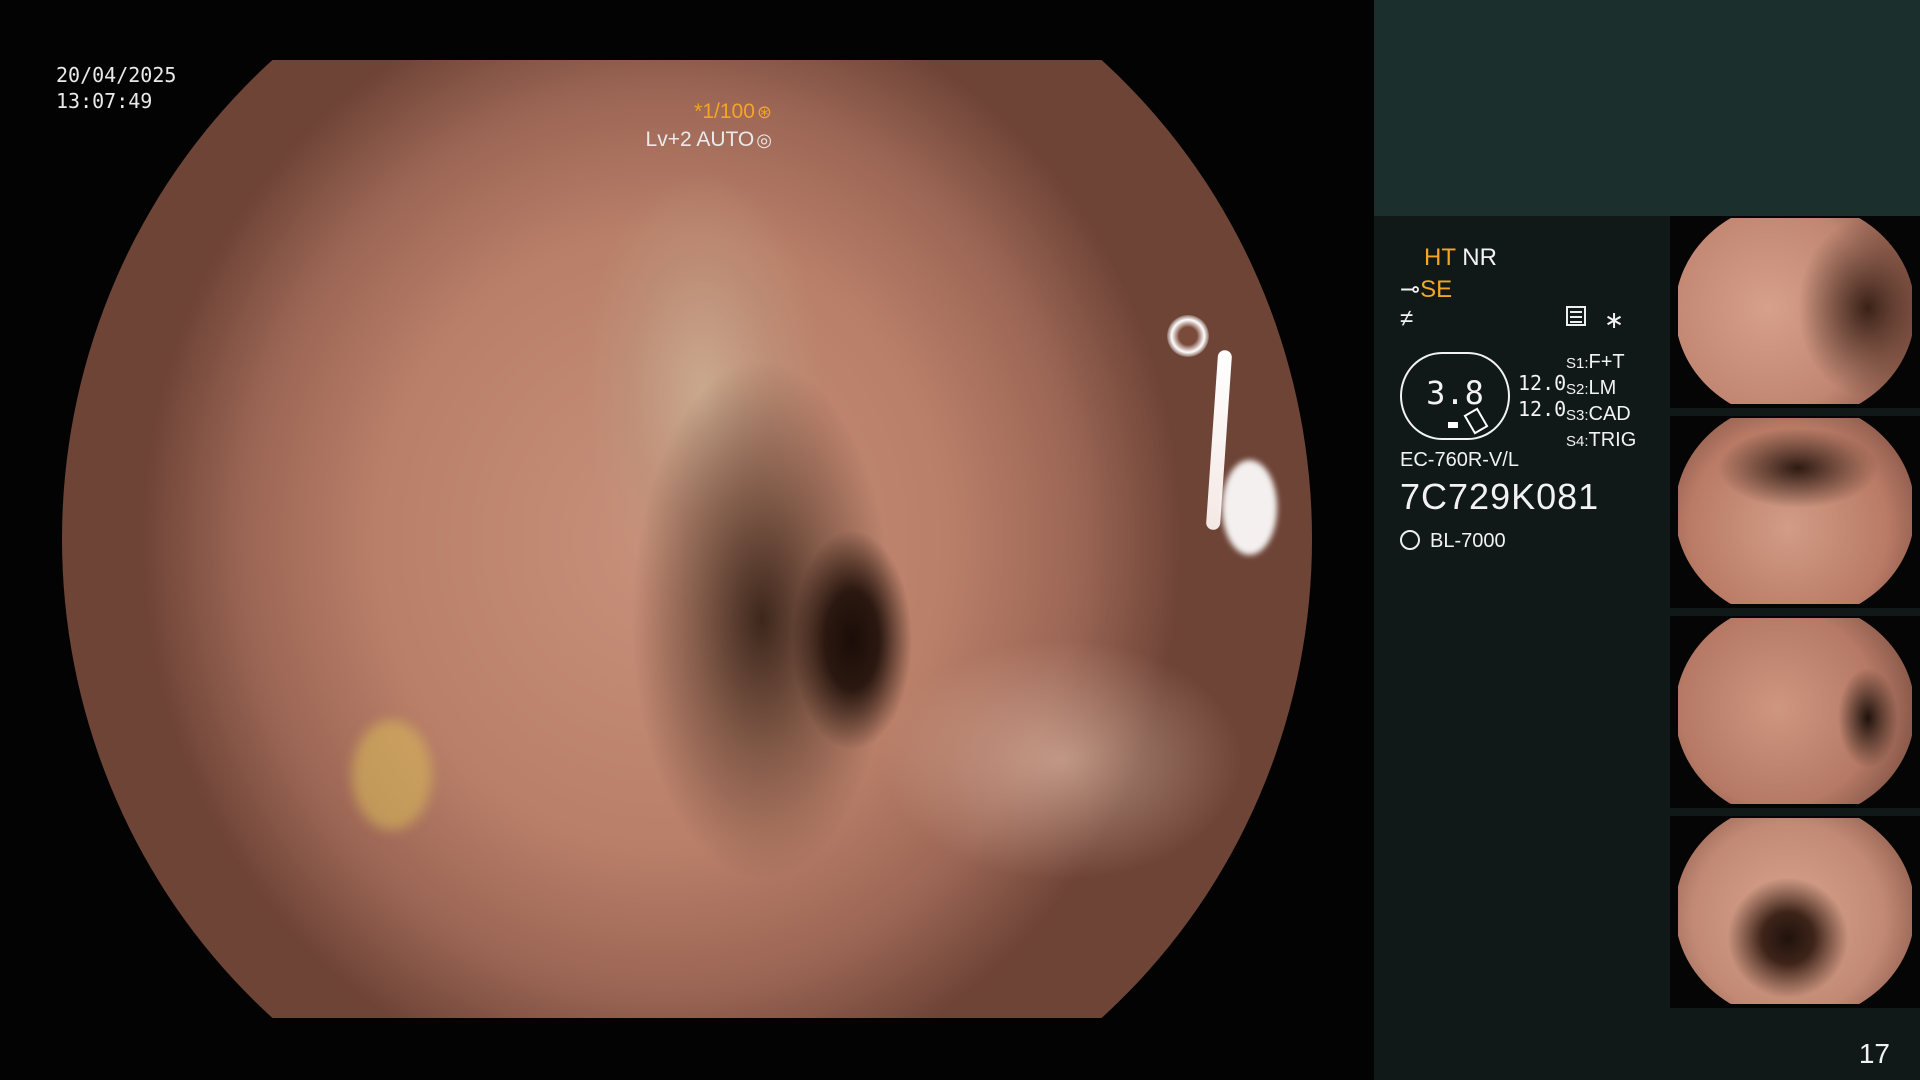 This screenshot has width=1920, height=1080. I want to click on mode-row-se: ⊸SE, so click(1426, 289).